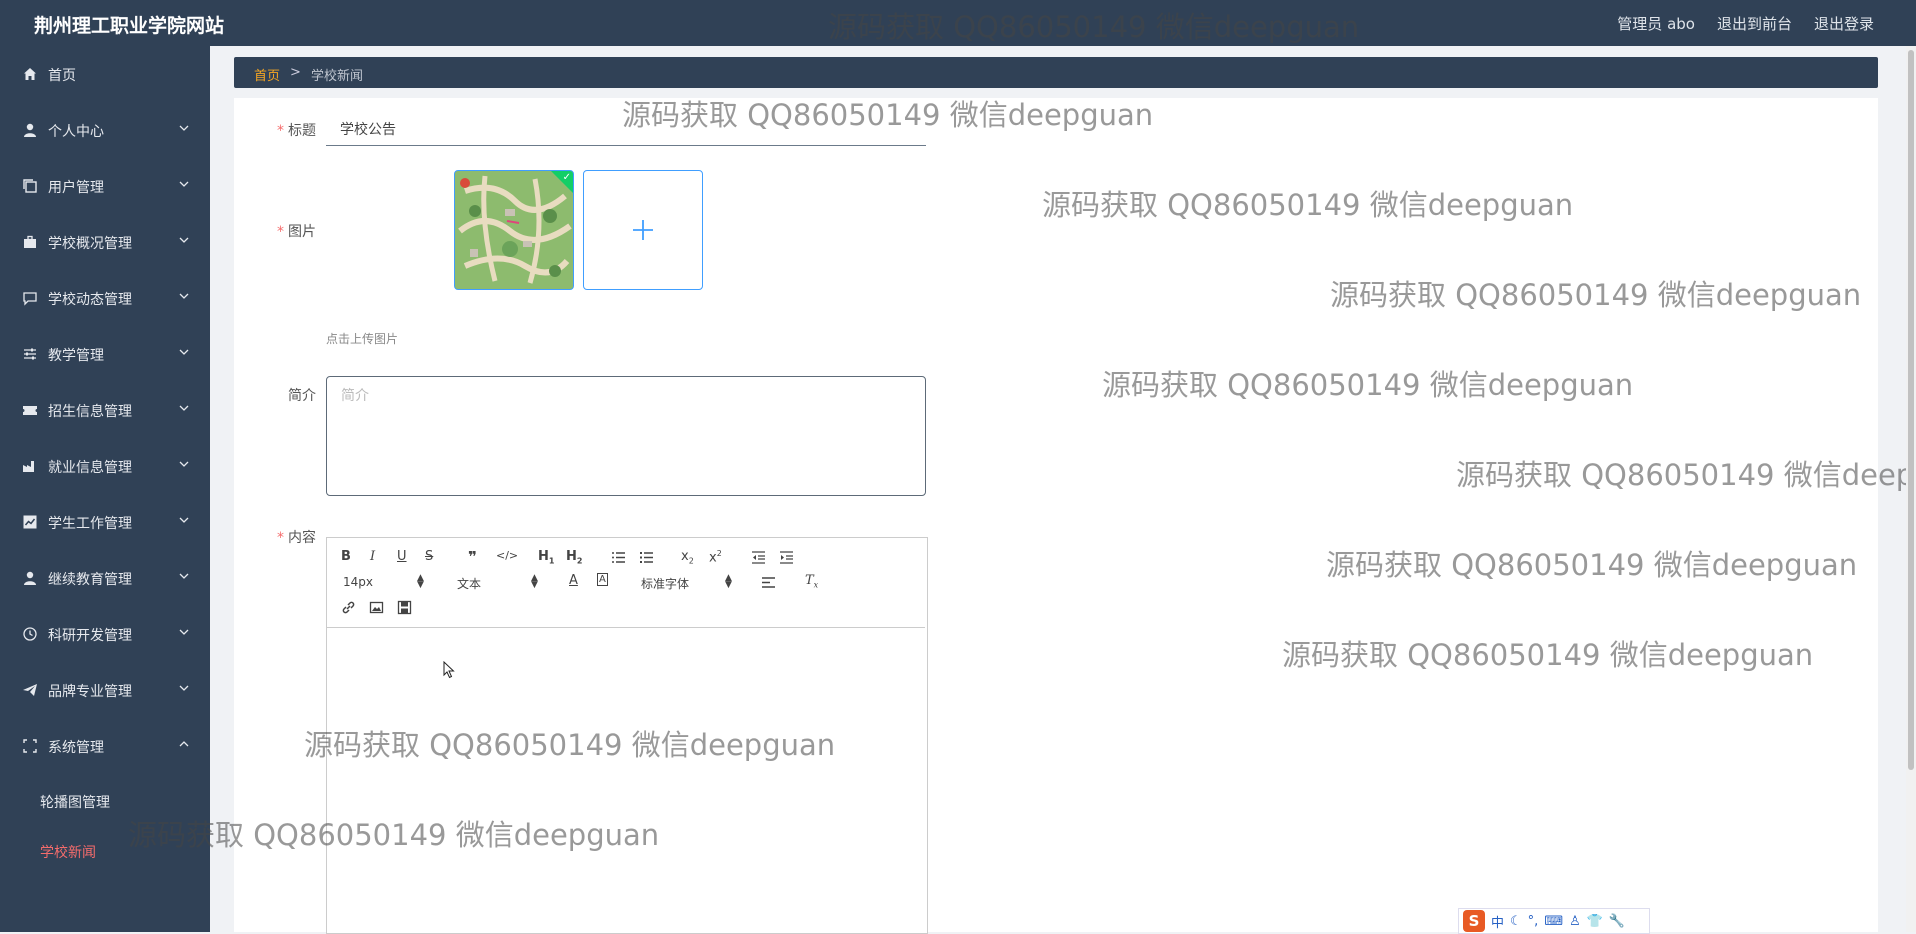 Image resolution: width=1916 pixels, height=934 pixels. I want to click on heading1-icon: H1, so click(546, 557).